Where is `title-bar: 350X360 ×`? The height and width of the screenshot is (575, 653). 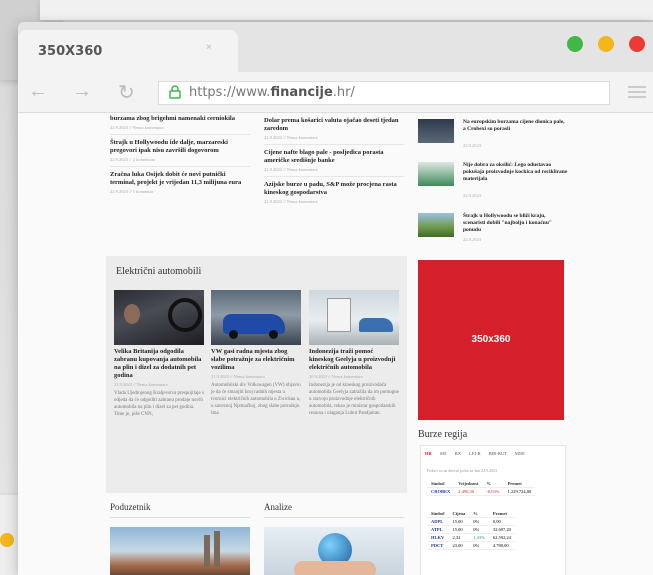
title-bar: 350X360 × is located at coordinates (335, 47).